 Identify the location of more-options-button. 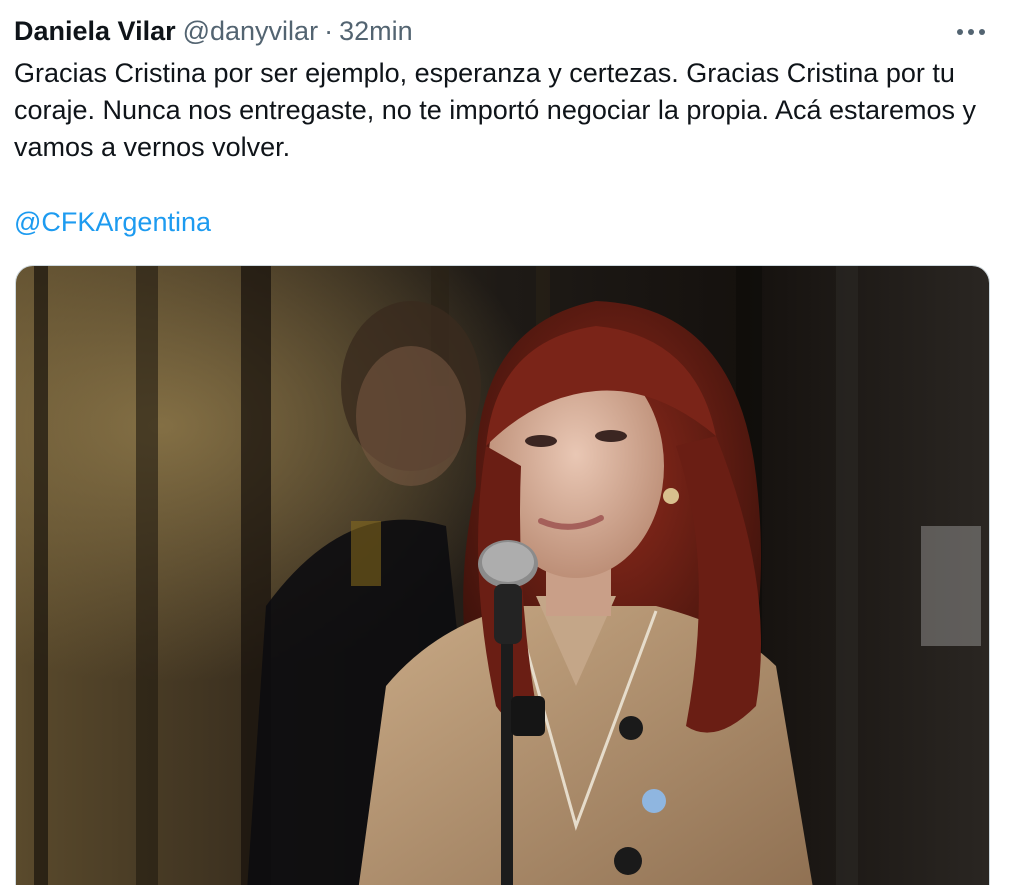
(971, 32).